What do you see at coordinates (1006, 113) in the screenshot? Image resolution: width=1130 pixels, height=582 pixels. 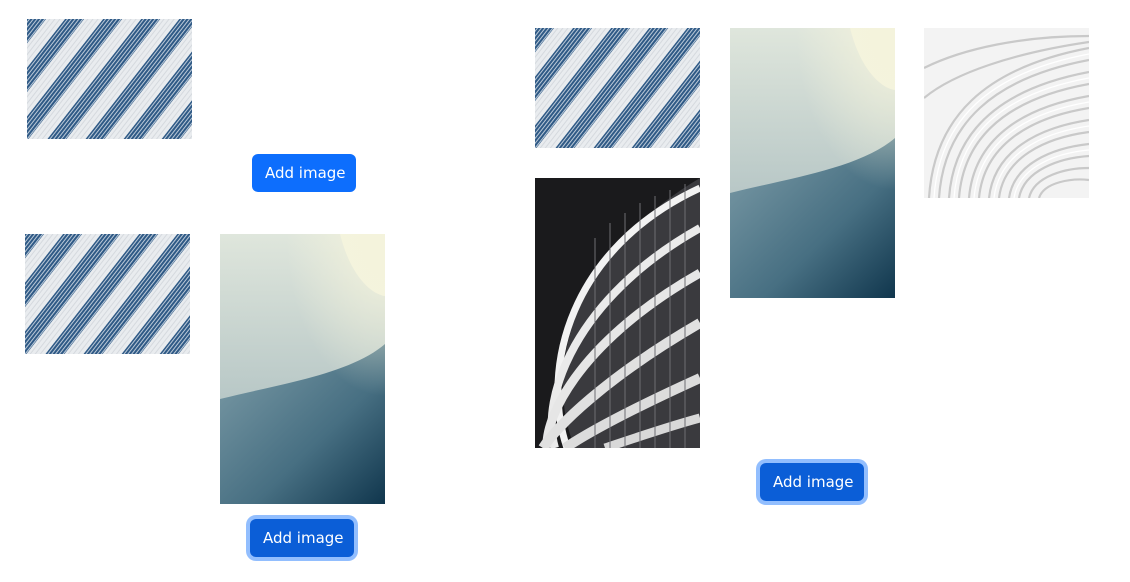 I see `wavy-lines-image` at bounding box center [1006, 113].